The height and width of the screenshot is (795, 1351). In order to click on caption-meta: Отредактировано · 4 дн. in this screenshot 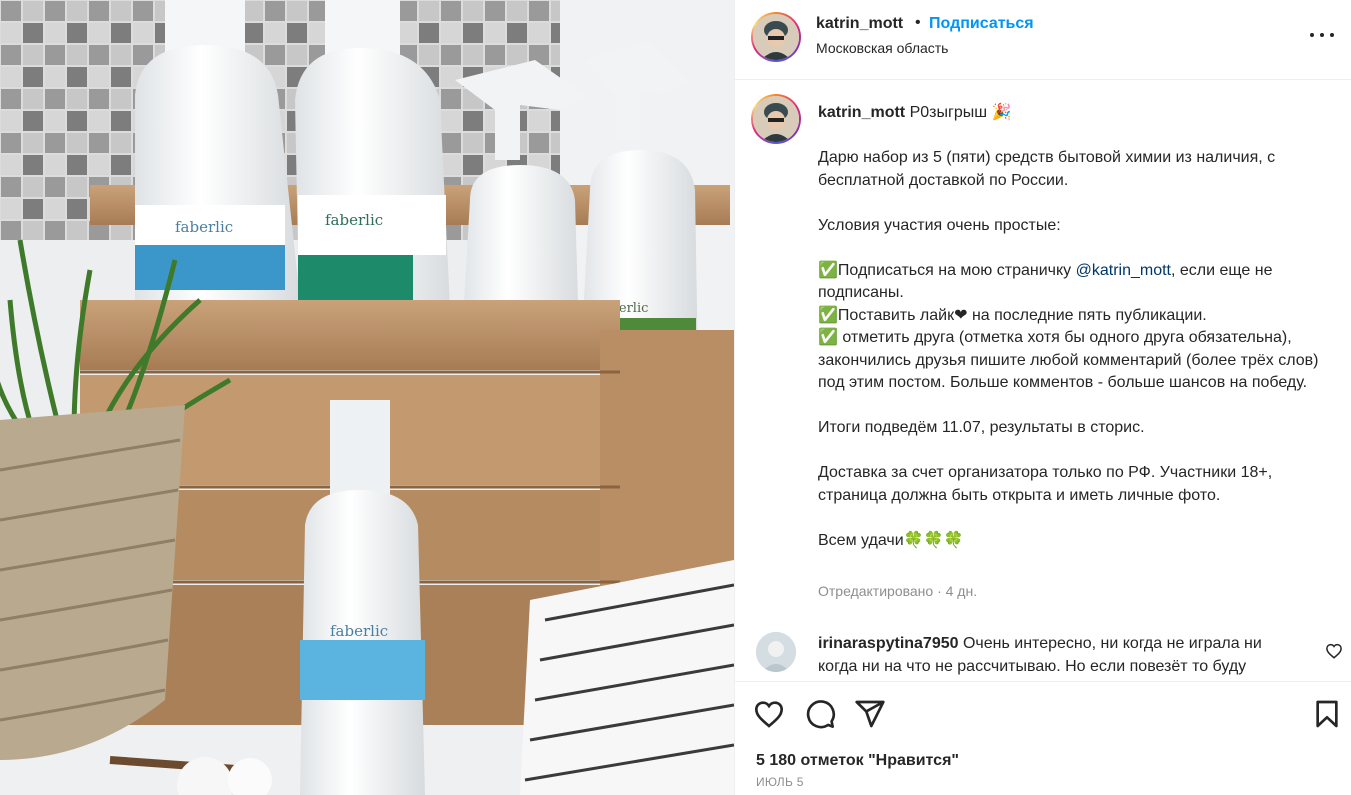, I will do `click(898, 591)`.